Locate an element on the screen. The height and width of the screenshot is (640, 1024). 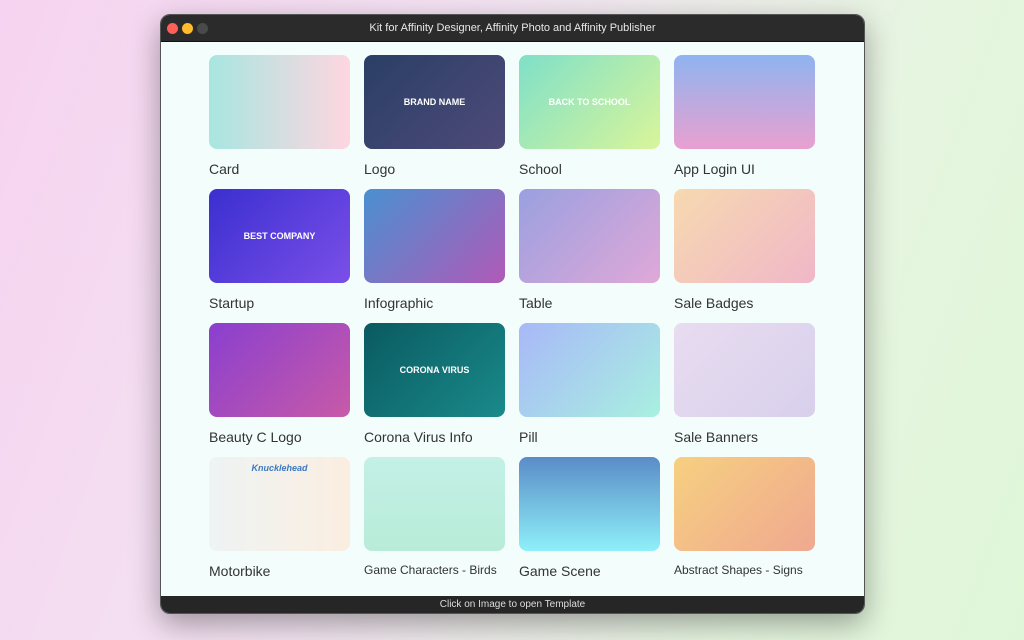
template-thumbnail: CORONA VIRUS is located at coordinates (434, 370).